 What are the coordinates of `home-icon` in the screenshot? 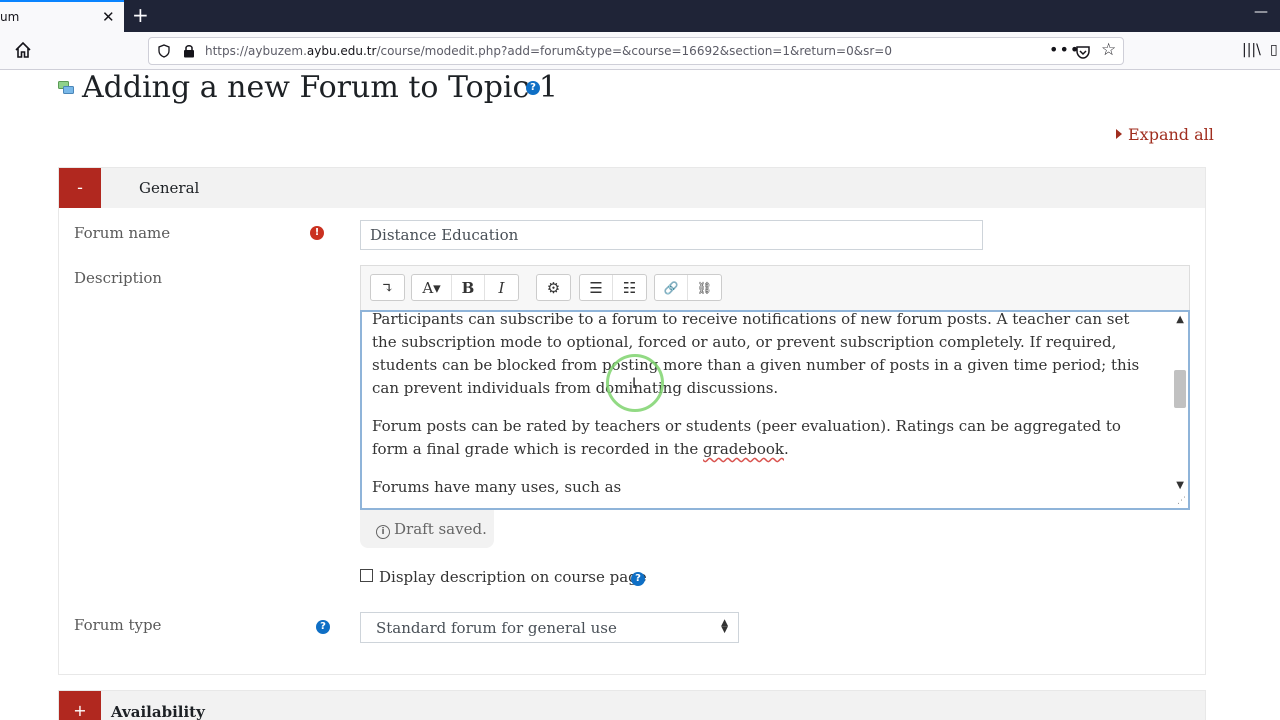 It's located at (23, 50).